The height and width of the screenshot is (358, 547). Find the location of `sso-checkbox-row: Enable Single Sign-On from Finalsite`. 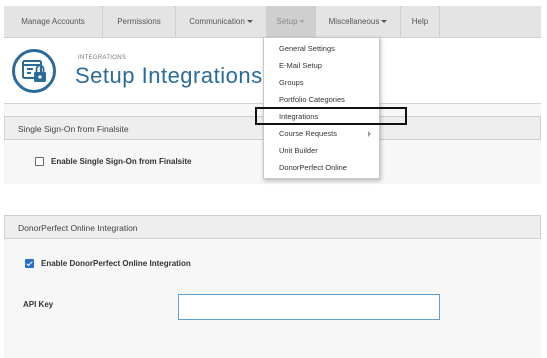

sso-checkbox-row: Enable Single Sign-On from Finalsite is located at coordinates (113, 161).